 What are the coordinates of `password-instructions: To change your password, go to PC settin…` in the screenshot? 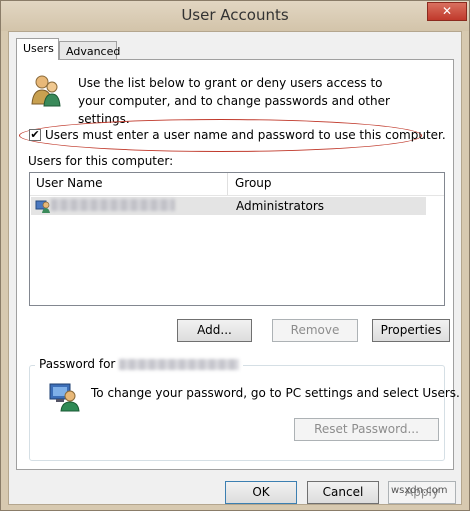 It's located at (275, 393).